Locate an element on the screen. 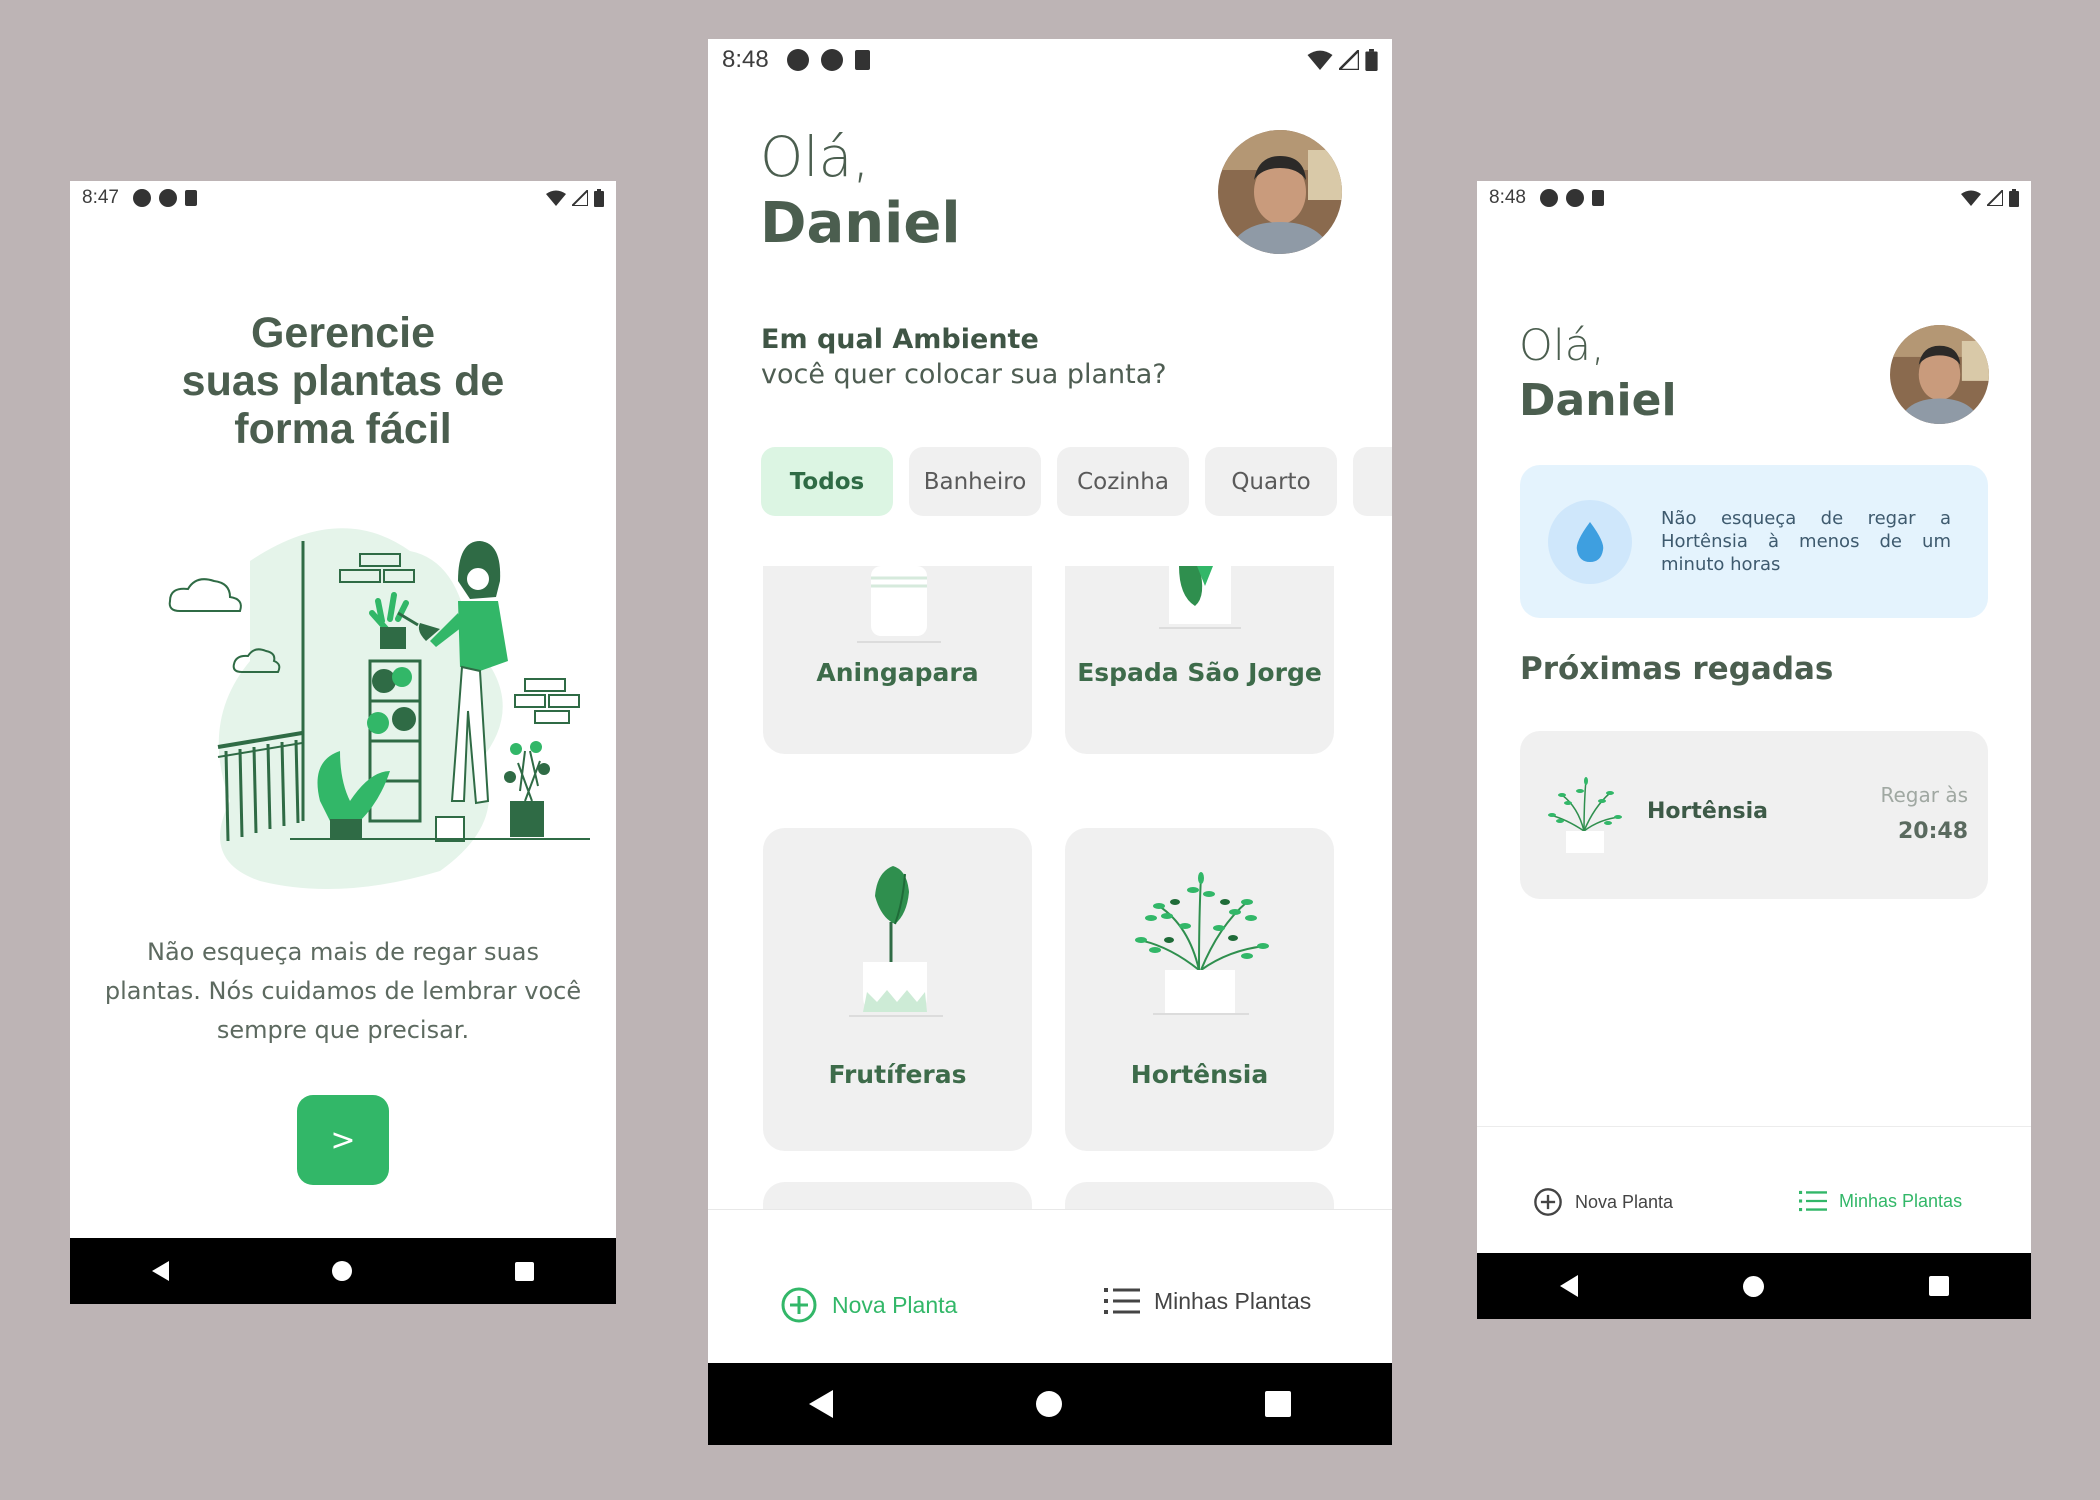  plant-name: Frutíferas is located at coordinates (897, 1074).